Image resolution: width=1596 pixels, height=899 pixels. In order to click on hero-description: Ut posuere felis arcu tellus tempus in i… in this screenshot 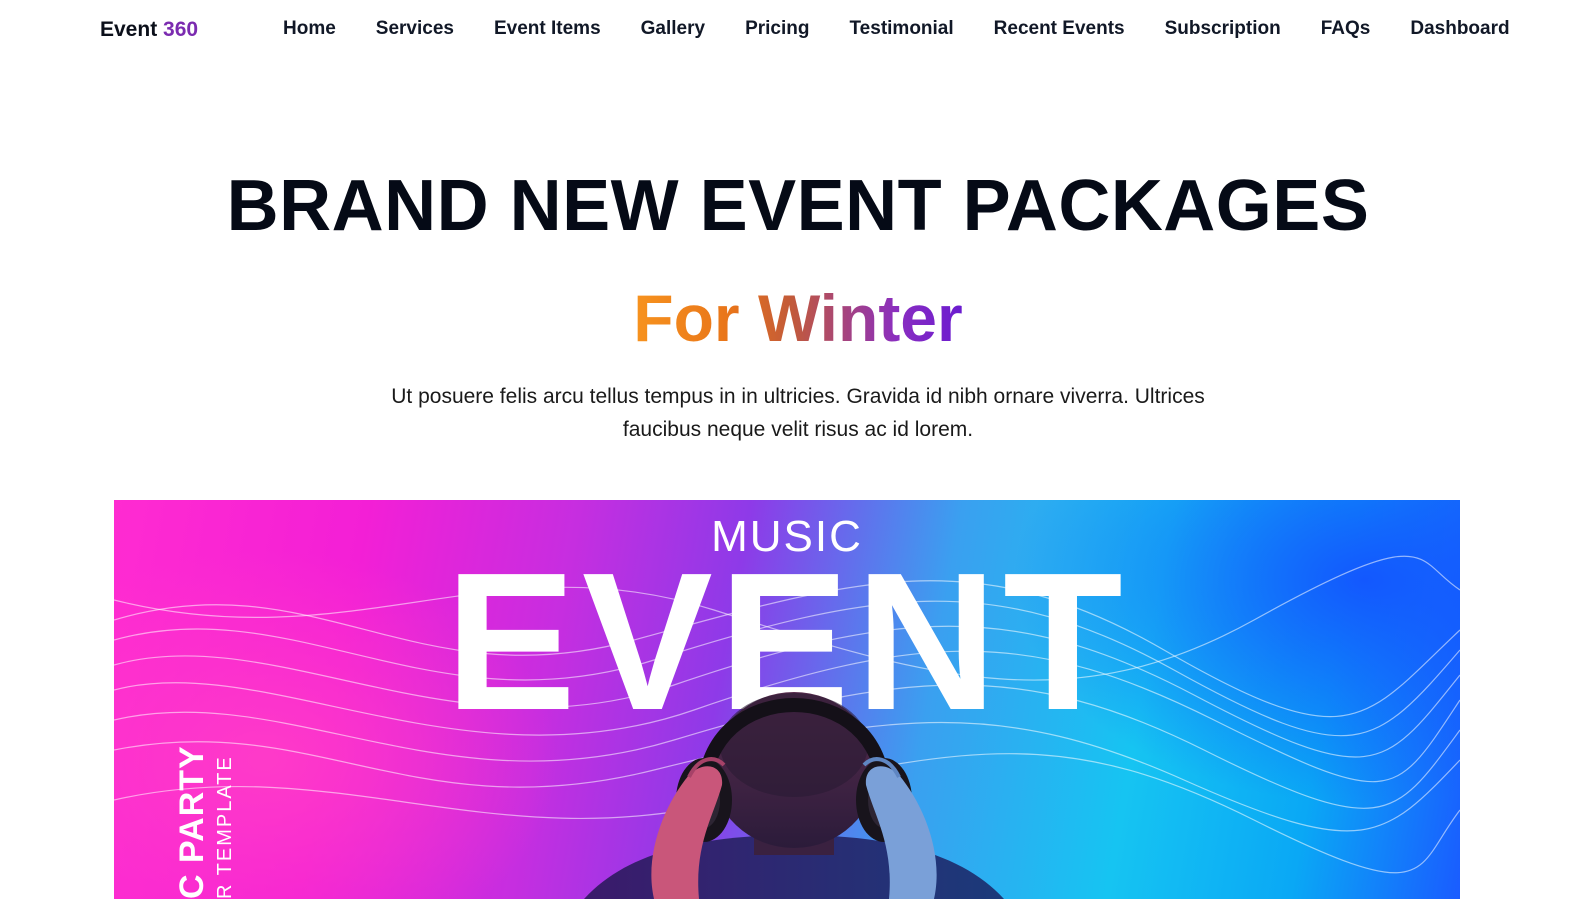, I will do `click(798, 413)`.